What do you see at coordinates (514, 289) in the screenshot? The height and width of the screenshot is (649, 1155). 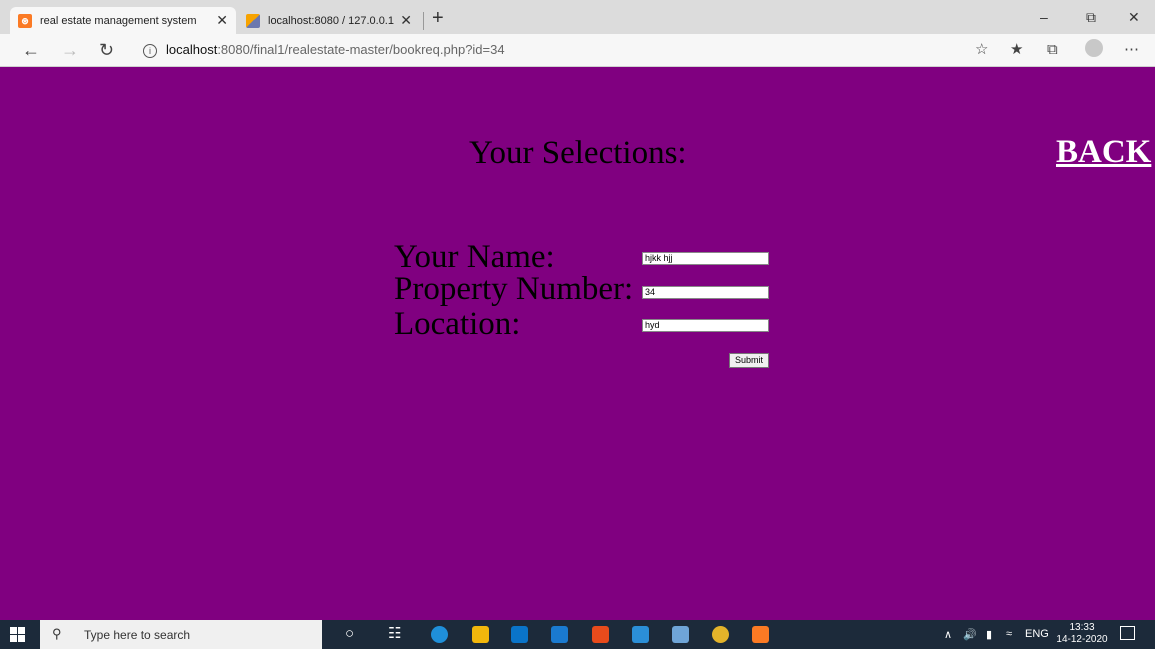 I see `property-number-label: Property Number:` at bounding box center [514, 289].